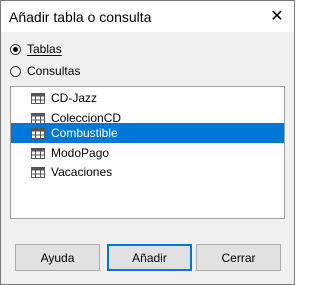 This screenshot has width=320, height=285. Describe the element at coordinates (147, 98) in the screenshot. I see `list-item: CD-Jazz` at that location.